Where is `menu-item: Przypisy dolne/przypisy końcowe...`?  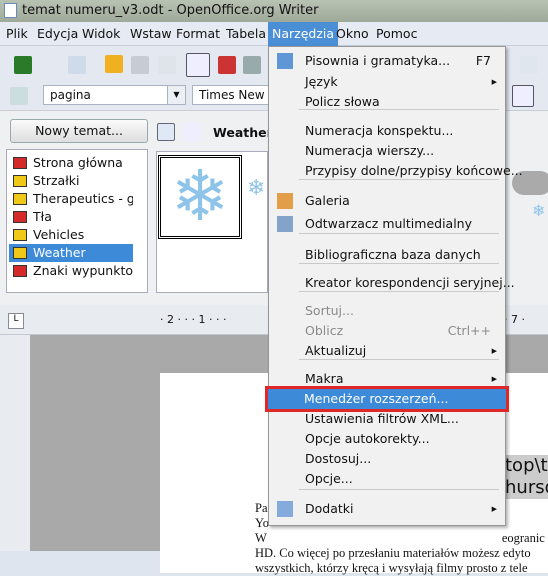 menu-item: Przypisy dolne/przypisy końcowe... is located at coordinates (396, 171).